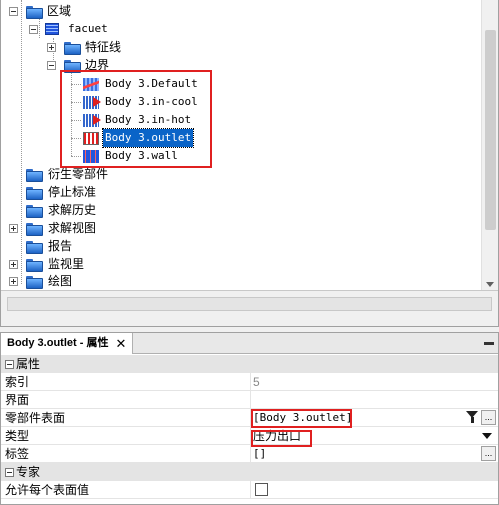 The image size is (499, 505). What do you see at coordinates (121, 343) in the screenshot?
I see `close-icon: ✕` at bounding box center [121, 343].